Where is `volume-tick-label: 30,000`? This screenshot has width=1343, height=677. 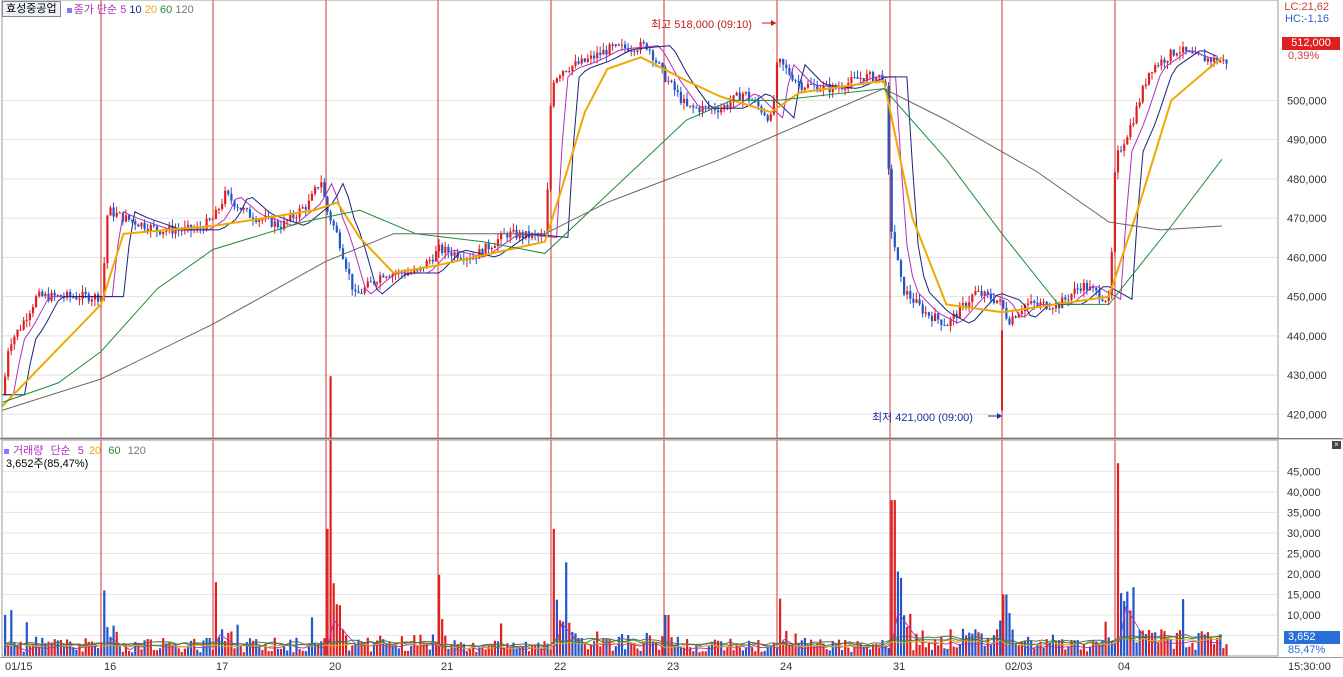
volume-tick-label: 30,000 is located at coordinates (1304, 534).